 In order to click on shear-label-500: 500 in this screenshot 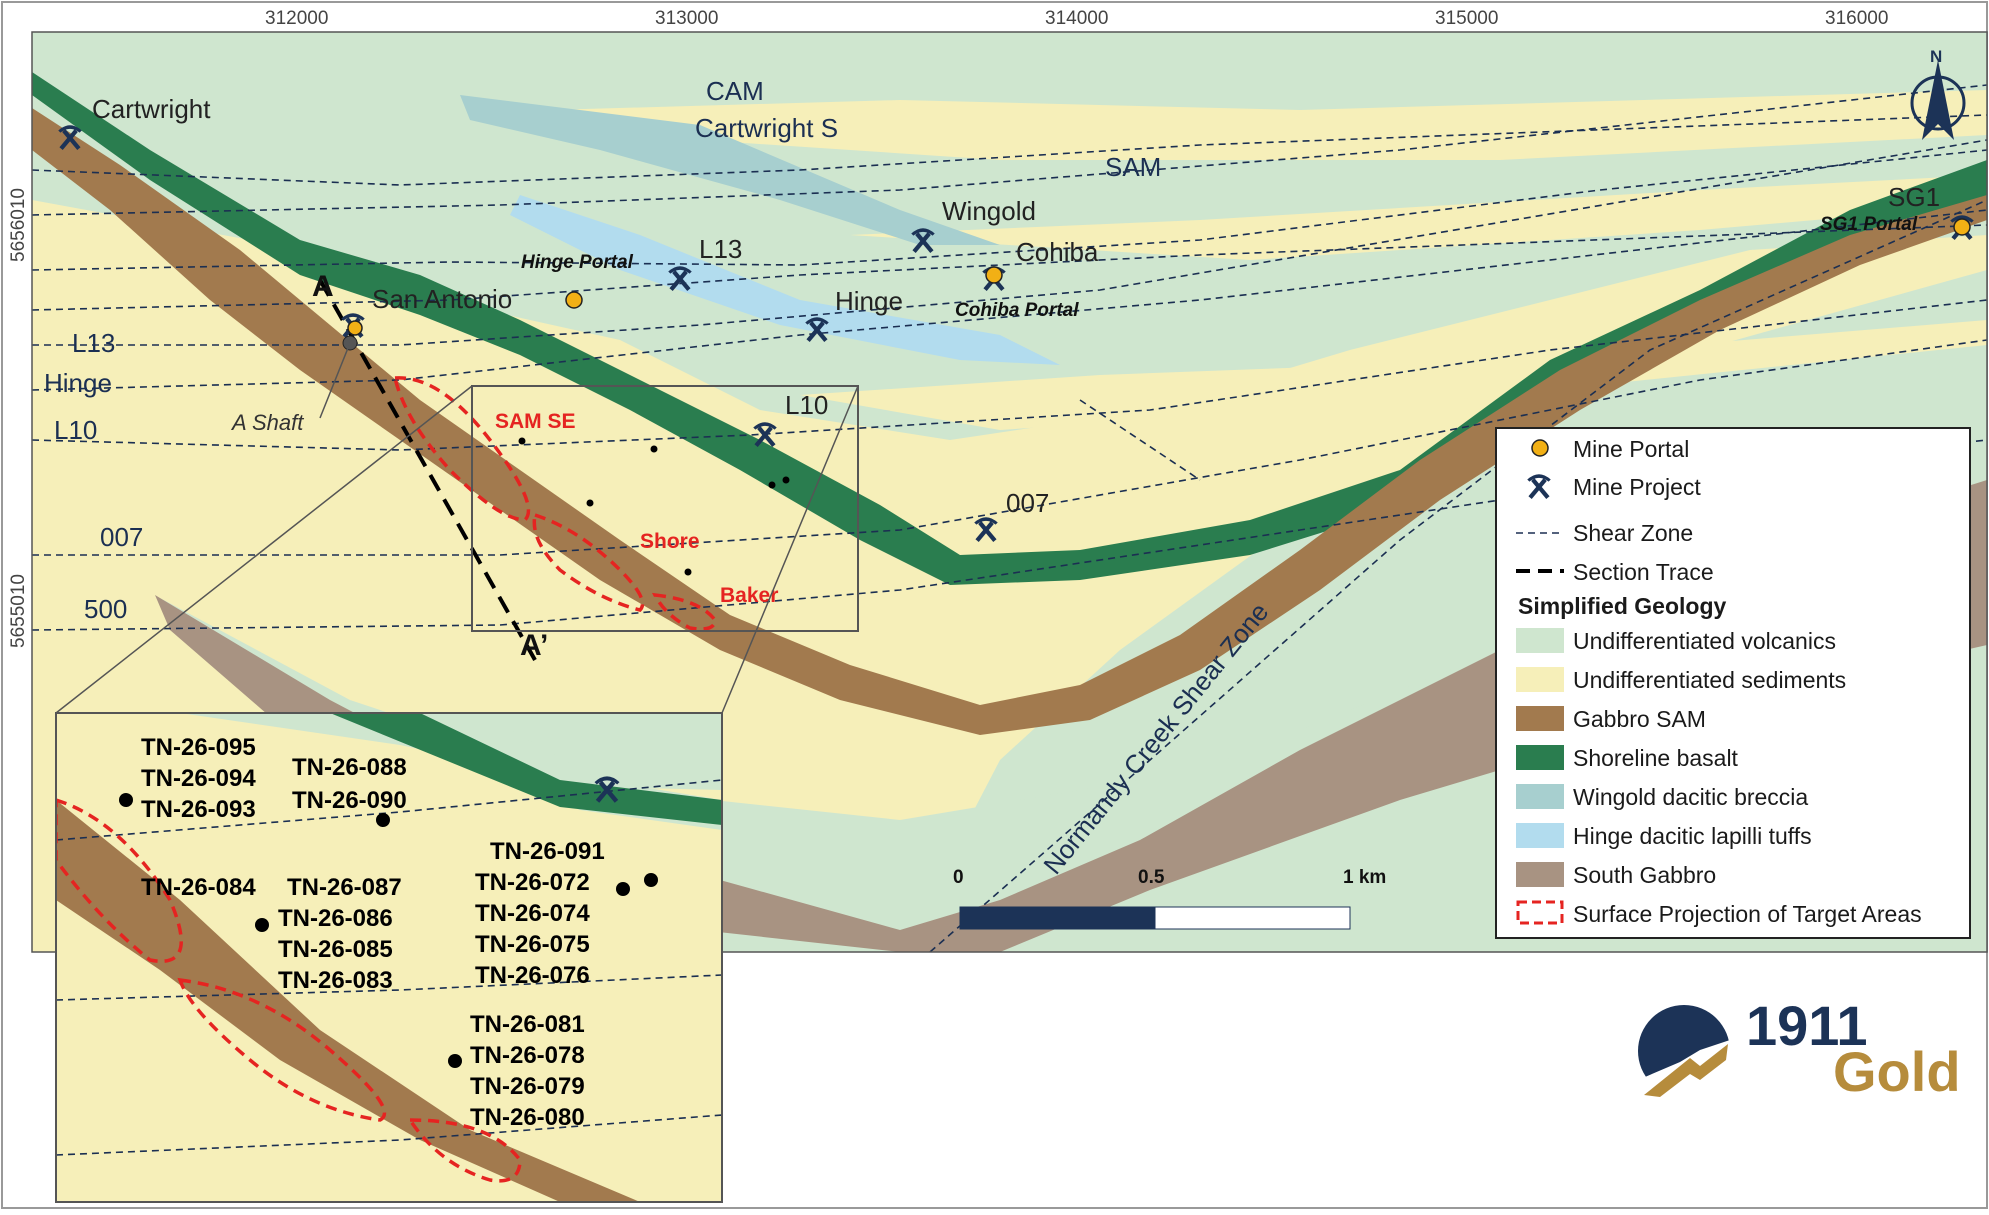, I will do `click(105, 609)`.